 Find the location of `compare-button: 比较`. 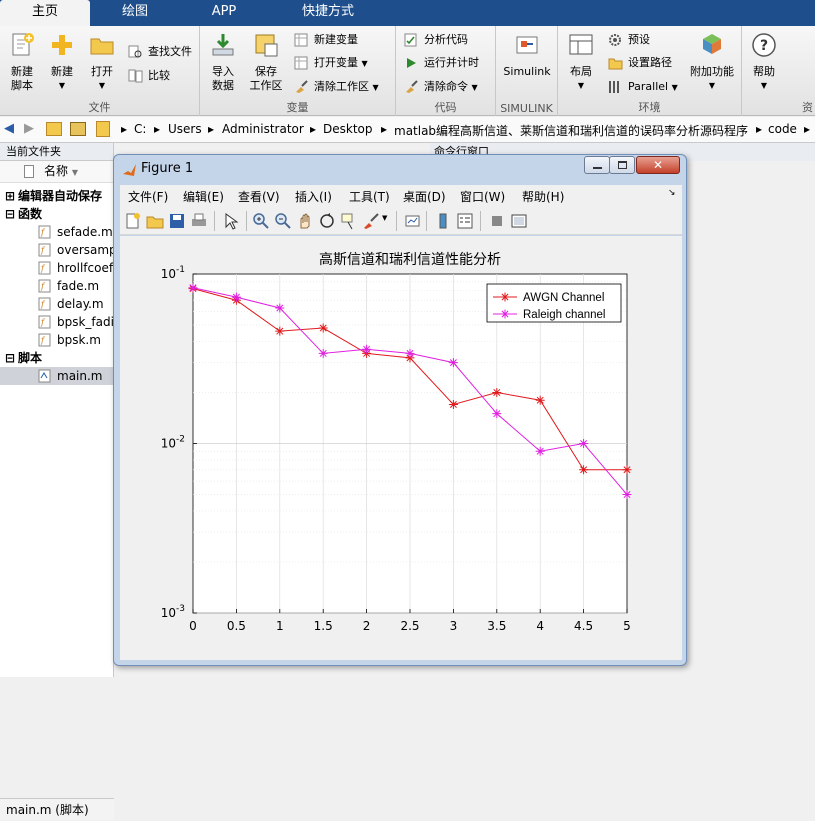

compare-button: 比较 is located at coordinates (149, 76).